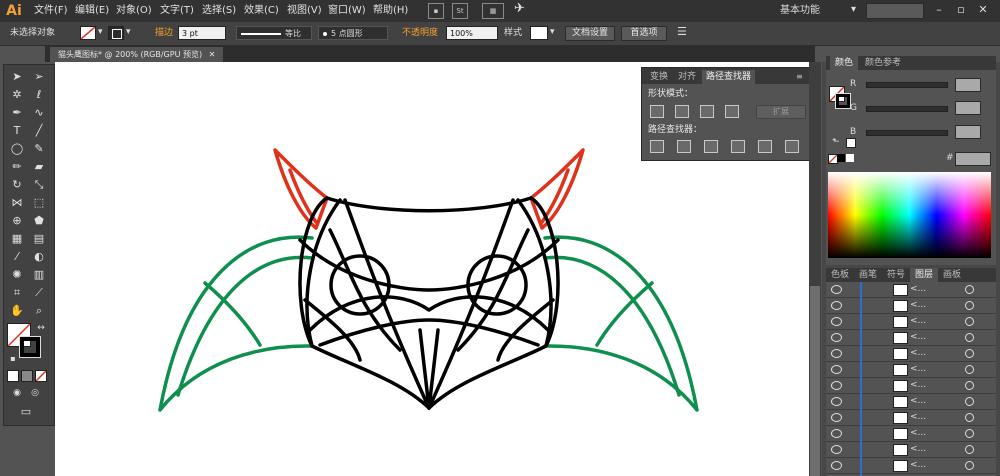  Describe the element at coordinates (202, 33) in the screenshot. I see `stroke-weight-field: 3 pt` at that location.